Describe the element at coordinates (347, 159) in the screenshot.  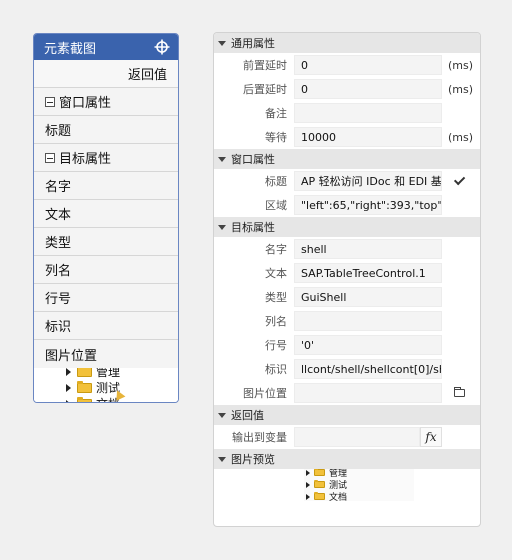
I see `section-window: 窗口属性` at that location.